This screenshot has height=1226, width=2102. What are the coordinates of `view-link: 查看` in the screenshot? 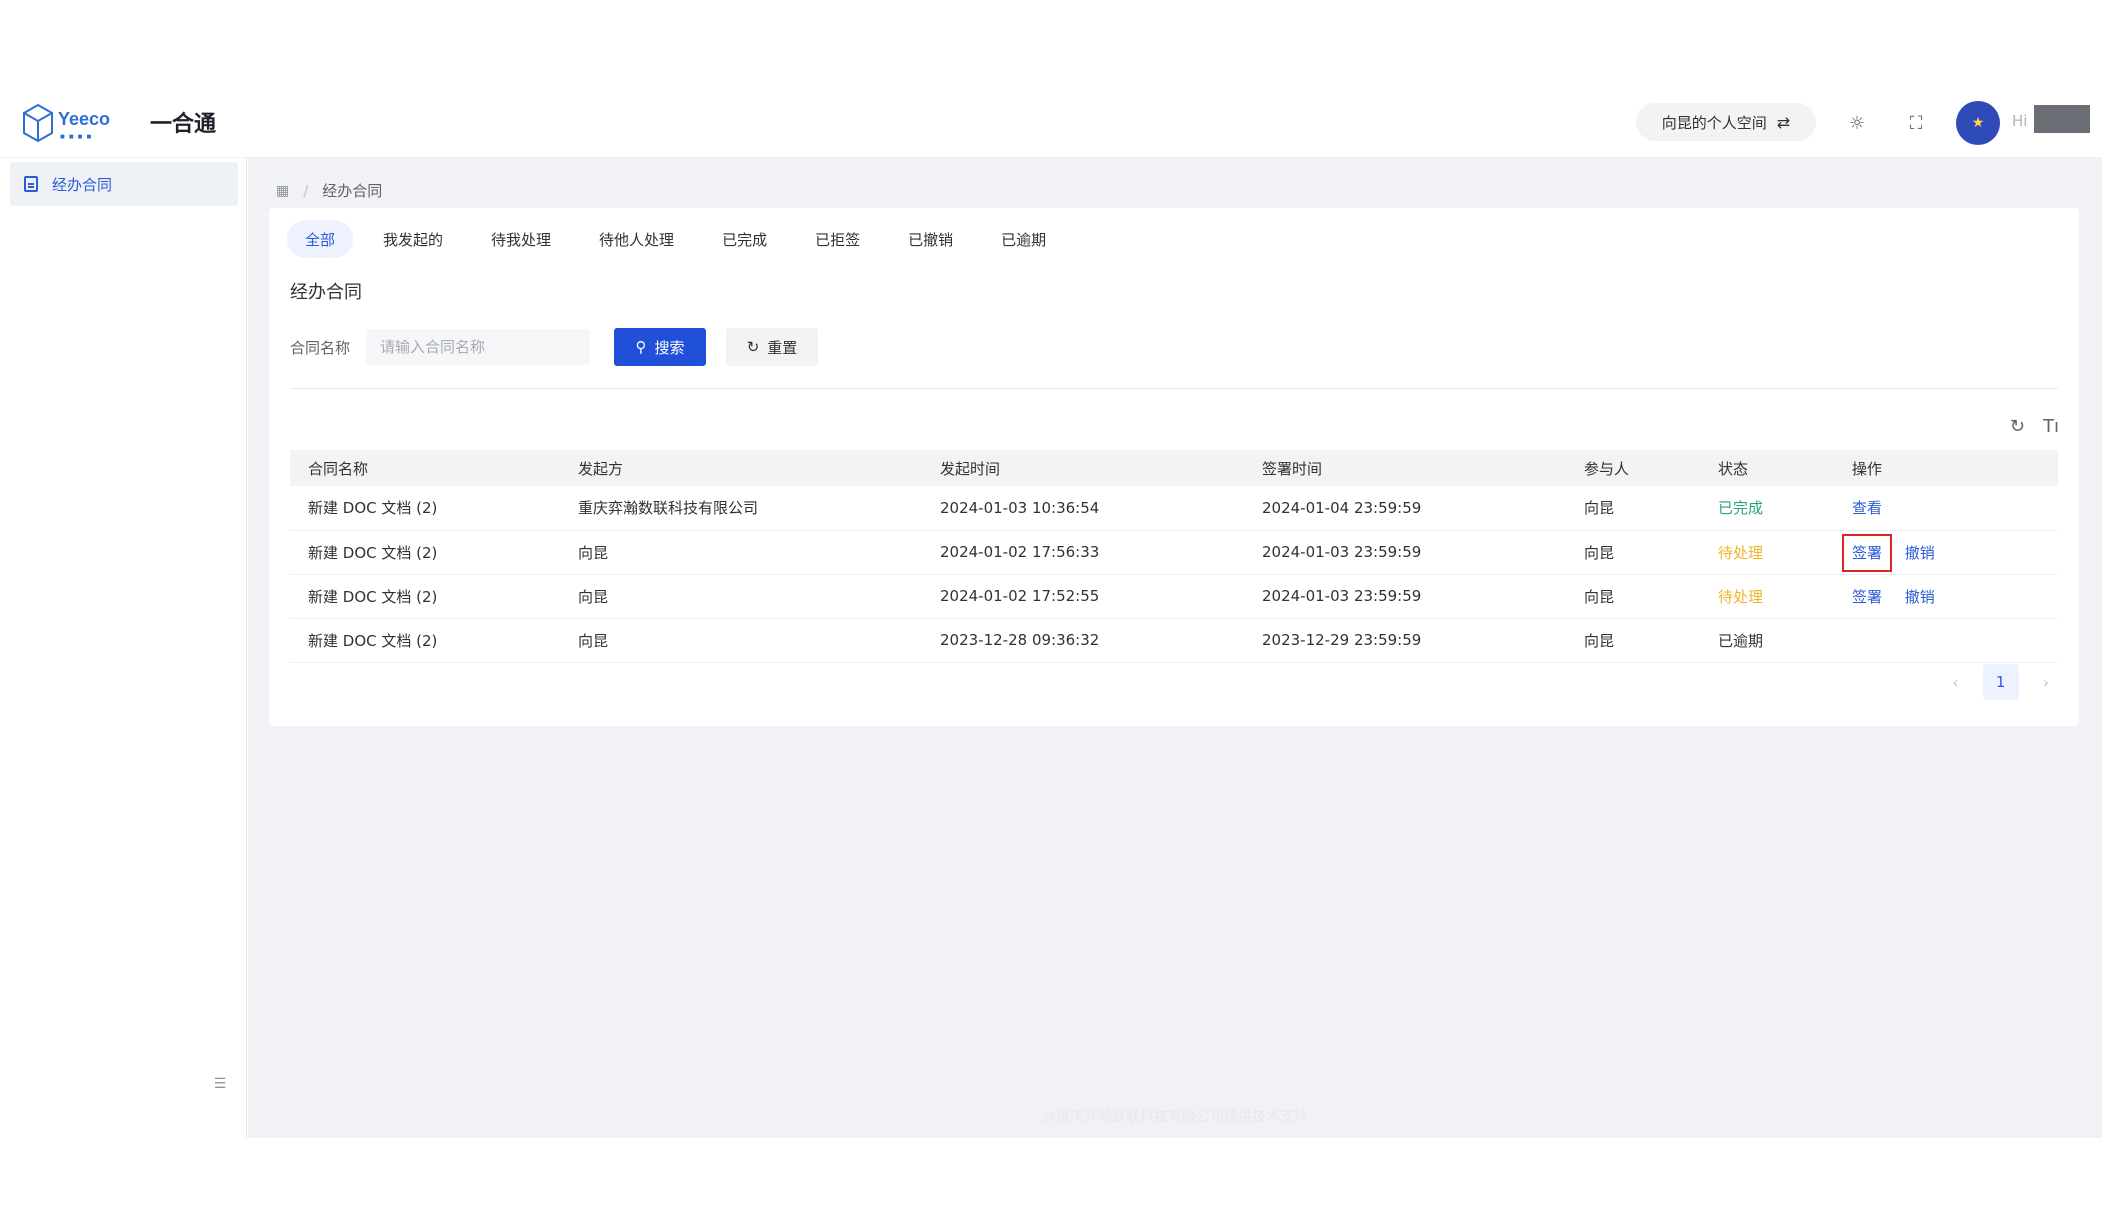 It's located at (1867, 508).